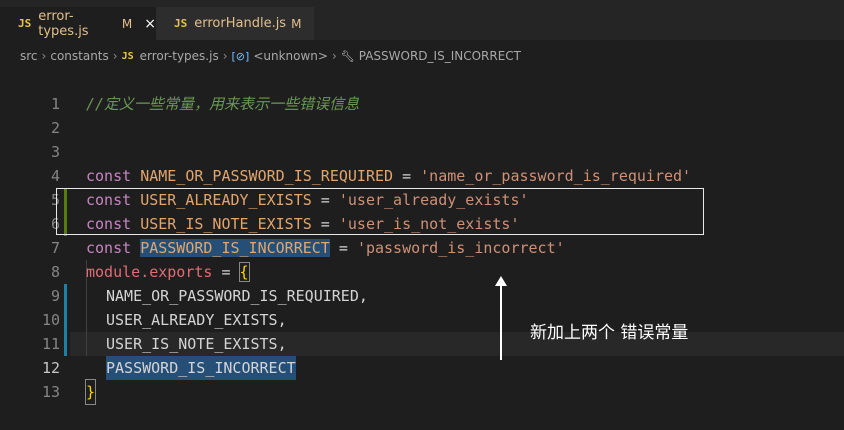 The image size is (844, 430). Describe the element at coordinates (50, 392) in the screenshot. I see `line-number: 13` at that location.